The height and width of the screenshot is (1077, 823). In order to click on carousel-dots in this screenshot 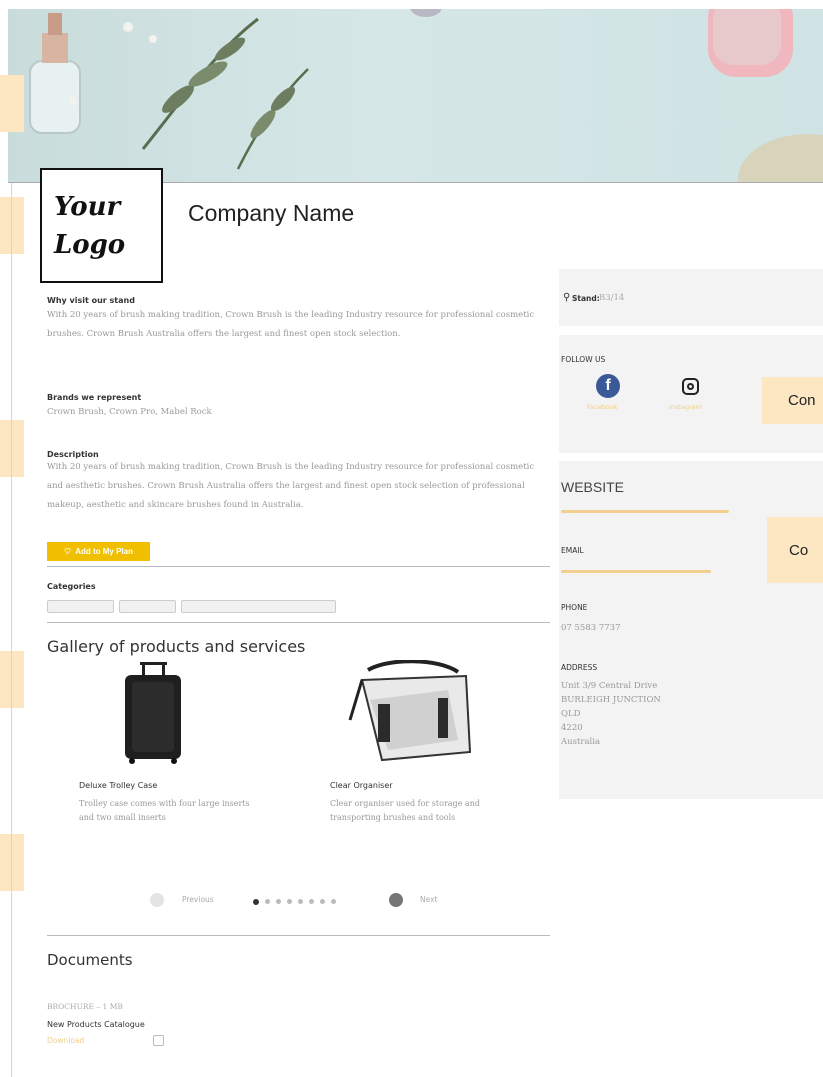, I will do `click(294, 902)`.